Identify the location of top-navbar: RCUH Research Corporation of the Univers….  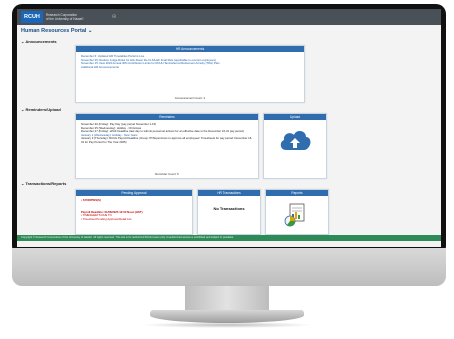
(229, 17).